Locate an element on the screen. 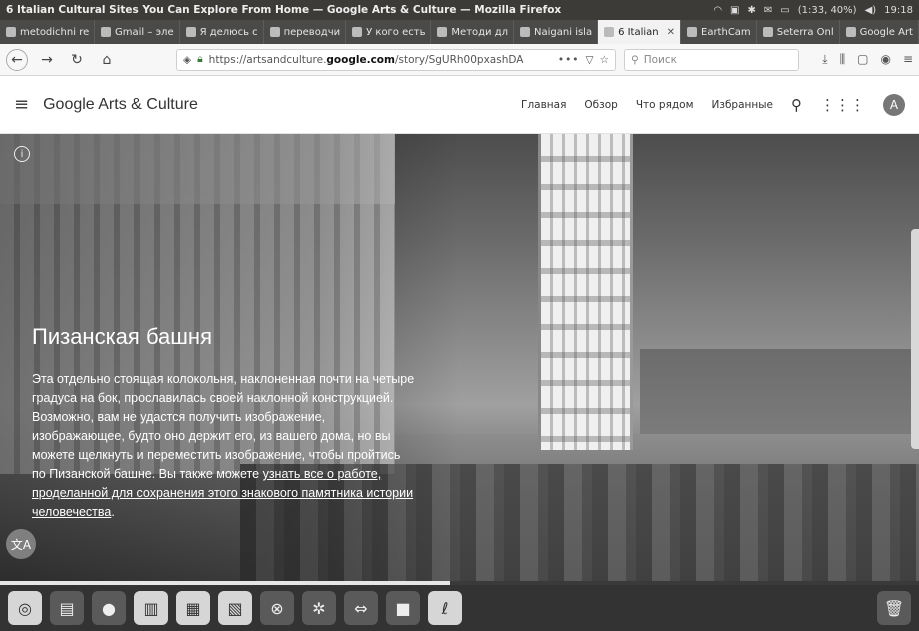 The image size is (919, 631). trash-icon: 🗑︎ is located at coordinates (894, 608).